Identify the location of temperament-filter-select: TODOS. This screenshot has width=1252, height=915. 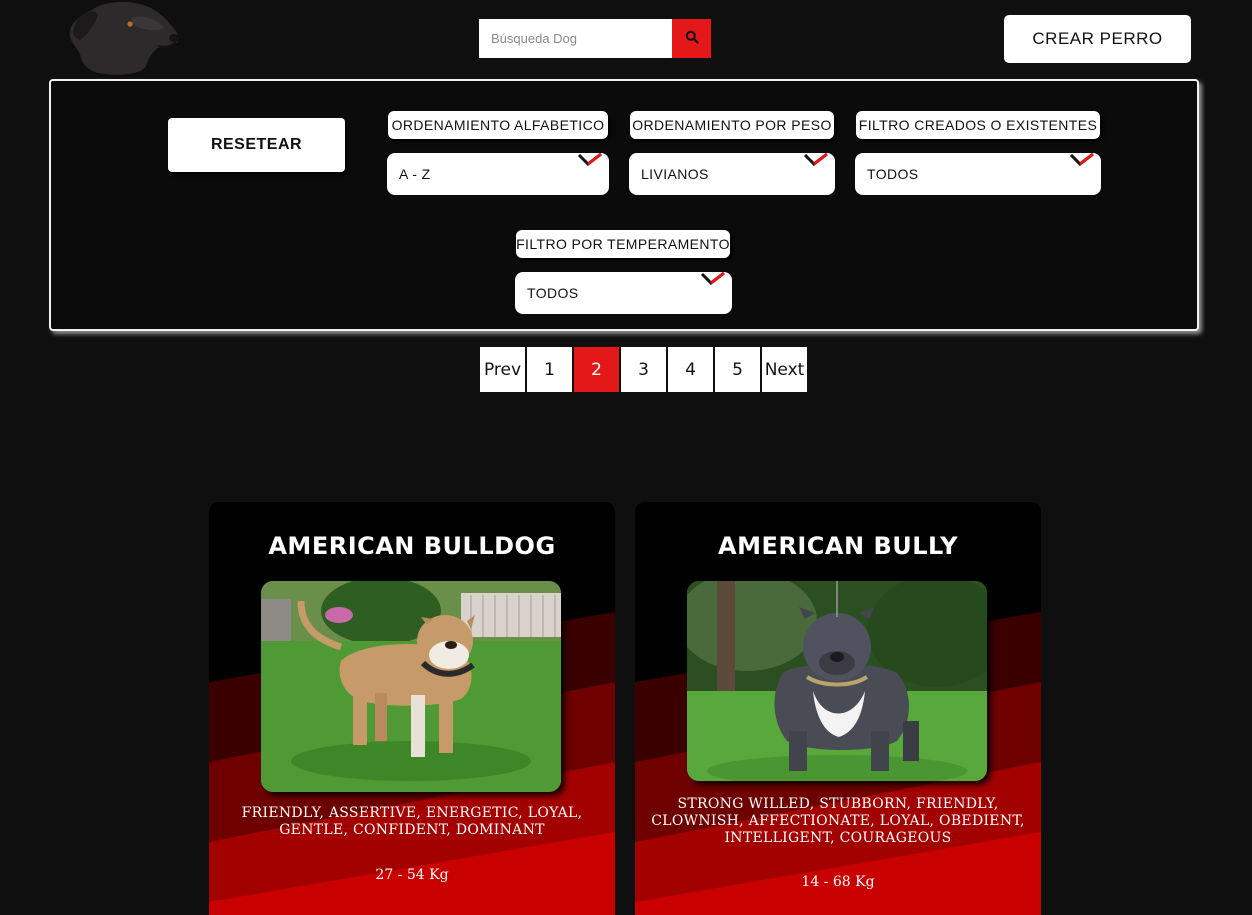
(623, 292).